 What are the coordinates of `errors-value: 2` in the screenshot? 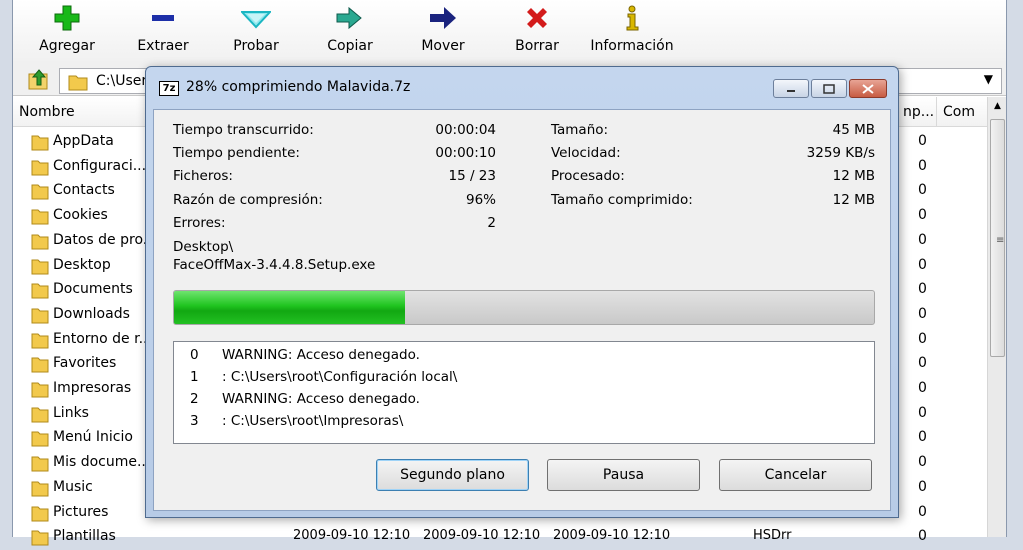 It's located at (491, 223).